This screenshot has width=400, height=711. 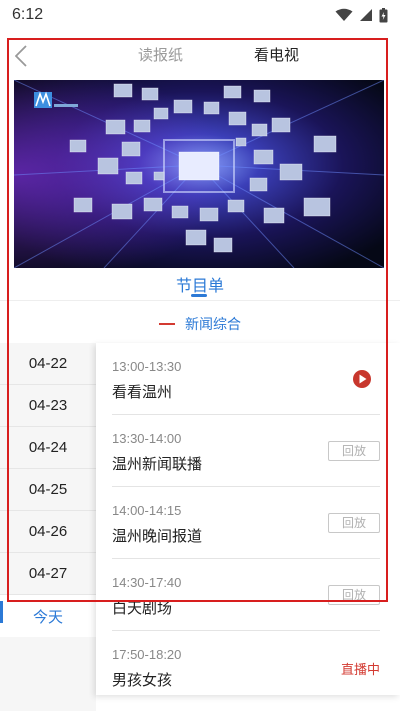 What do you see at coordinates (157, 536) in the screenshot?
I see `program-name: 温州晚间报道` at bounding box center [157, 536].